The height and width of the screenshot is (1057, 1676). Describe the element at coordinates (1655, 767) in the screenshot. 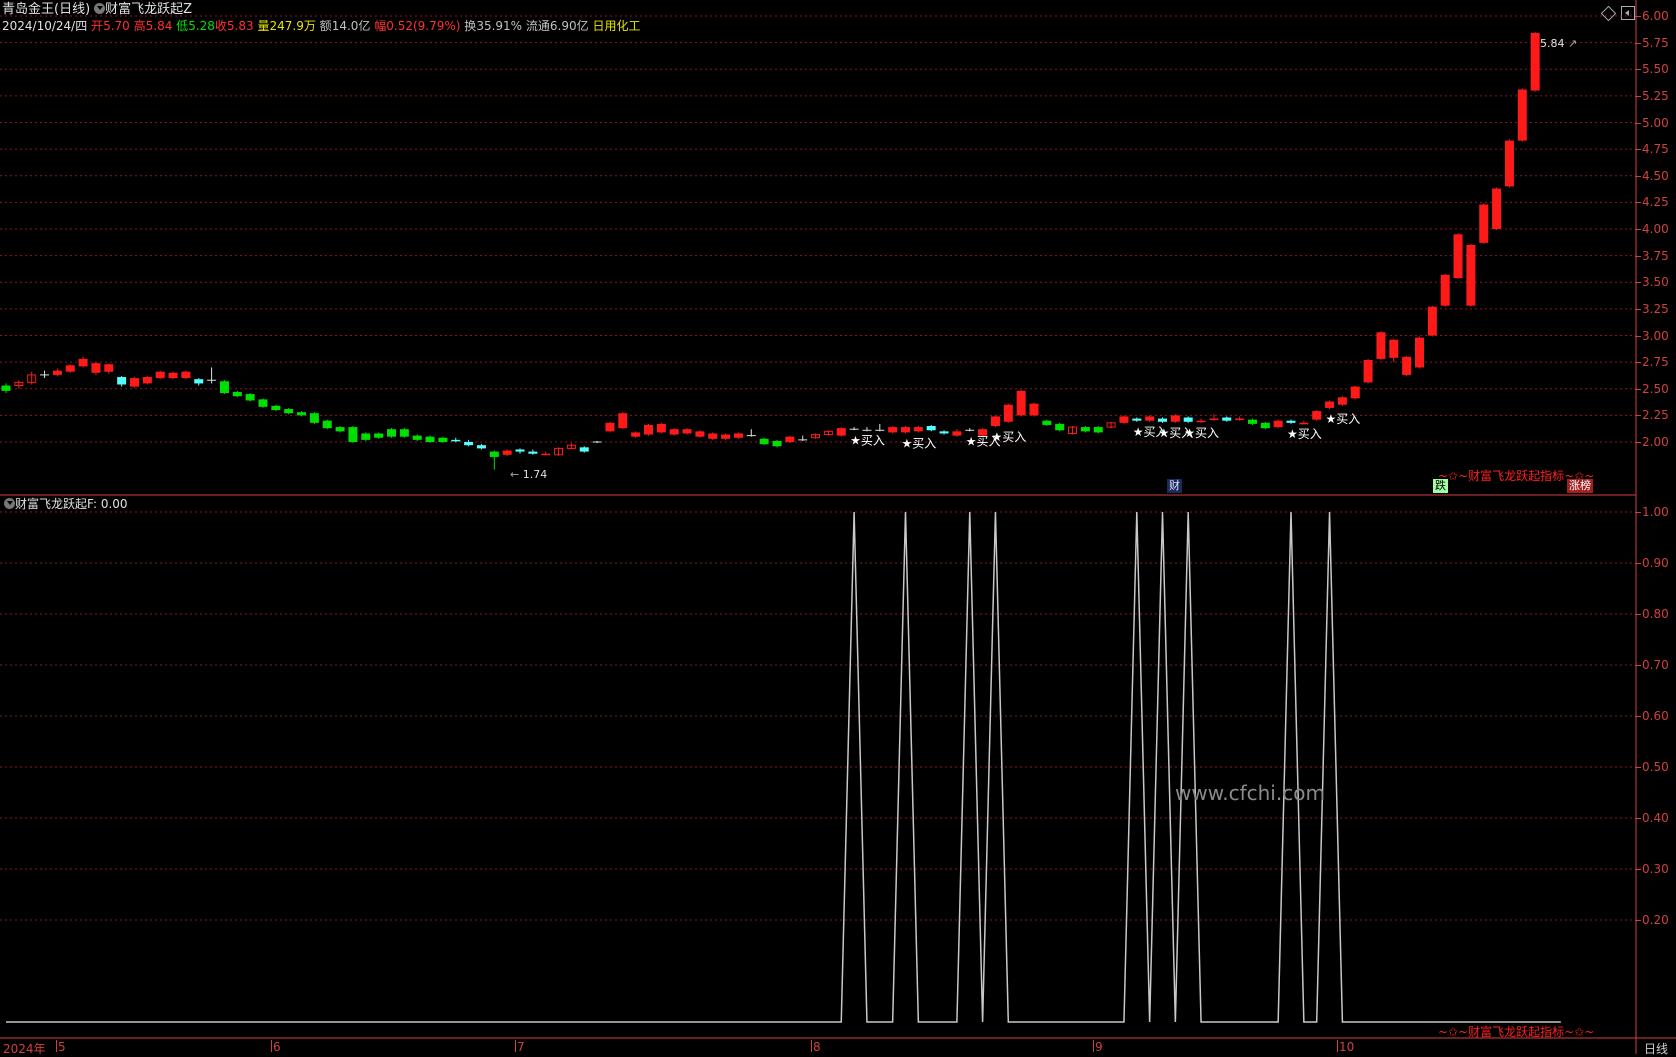

I see `sub-axis-label: 0.50` at that location.